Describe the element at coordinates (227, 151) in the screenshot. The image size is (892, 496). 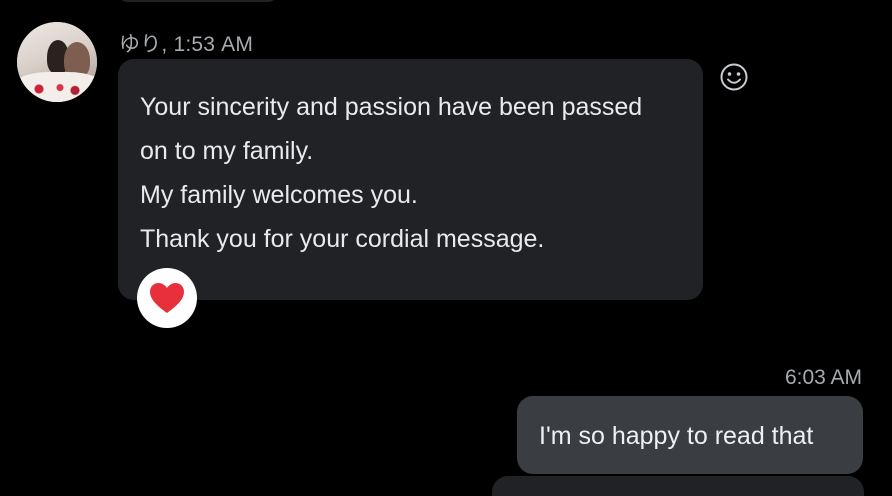
I see `message-line: on to my family.` at that location.